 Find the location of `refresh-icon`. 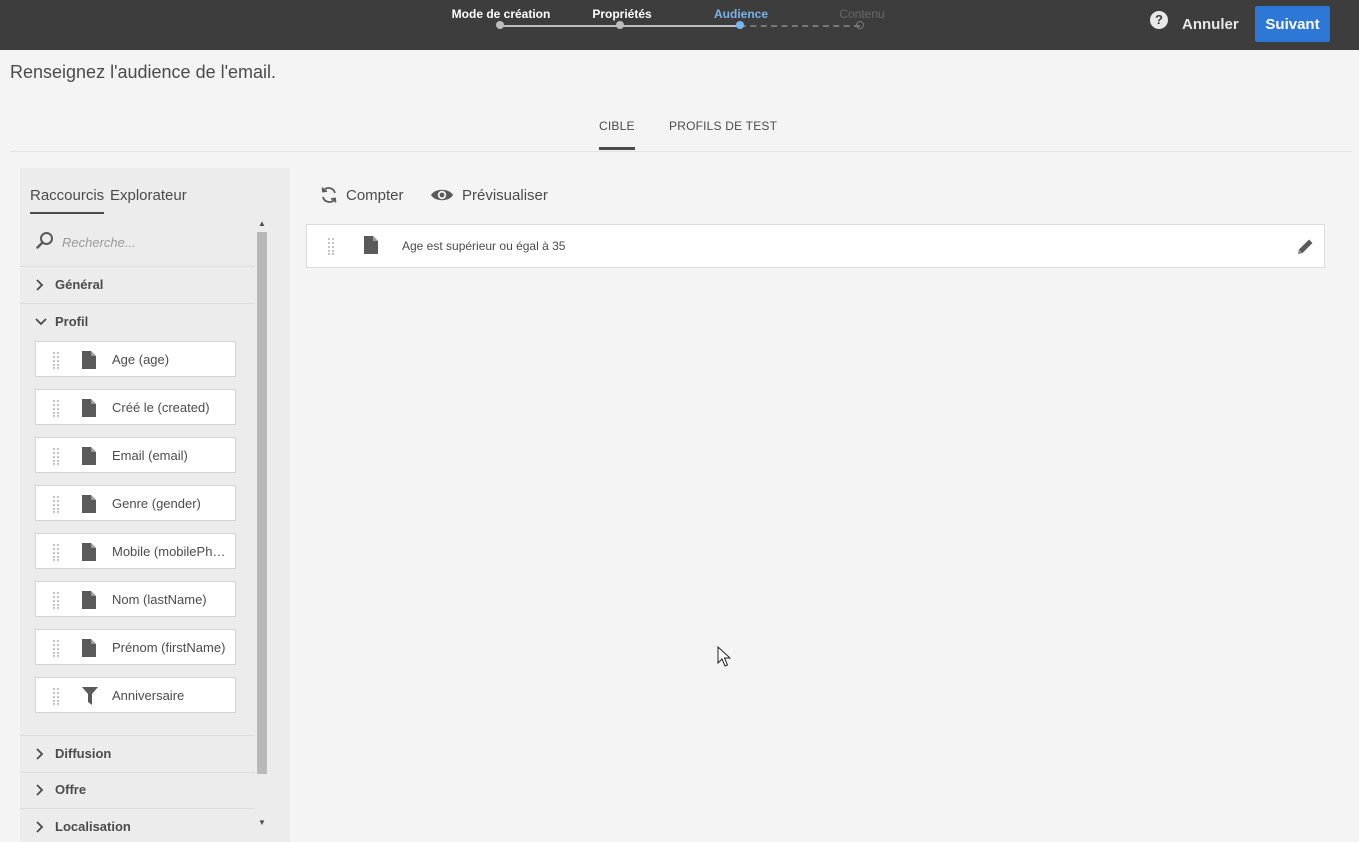

refresh-icon is located at coordinates (329, 195).